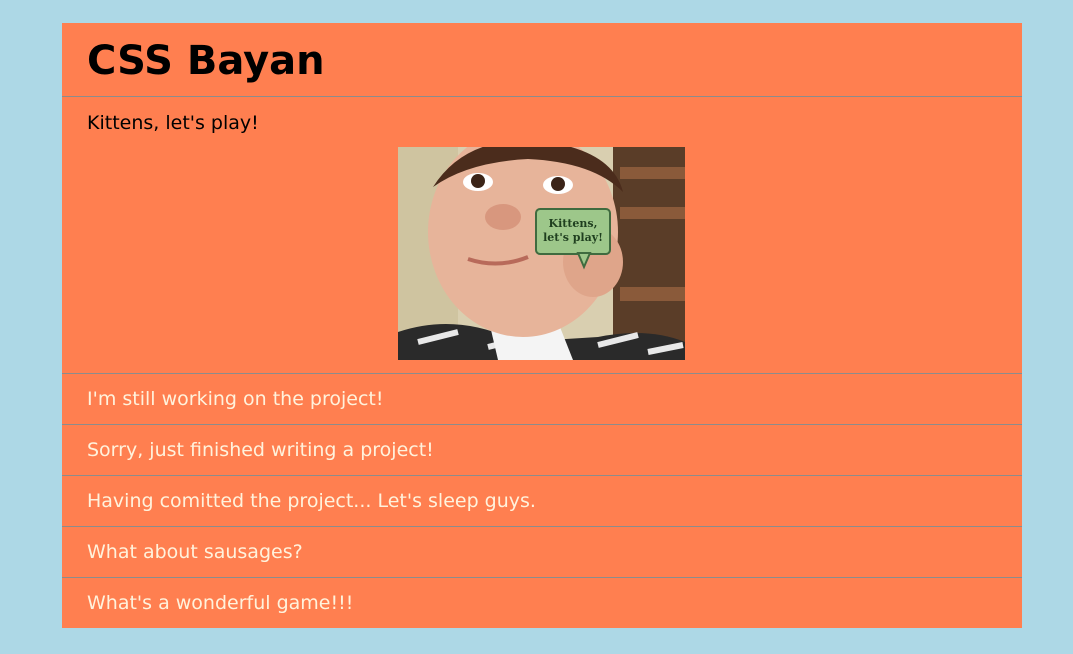 The height and width of the screenshot is (654, 1073). Describe the element at coordinates (542, 552) in the screenshot. I see `accordion-item-sausages: What about sausages?` at that location.